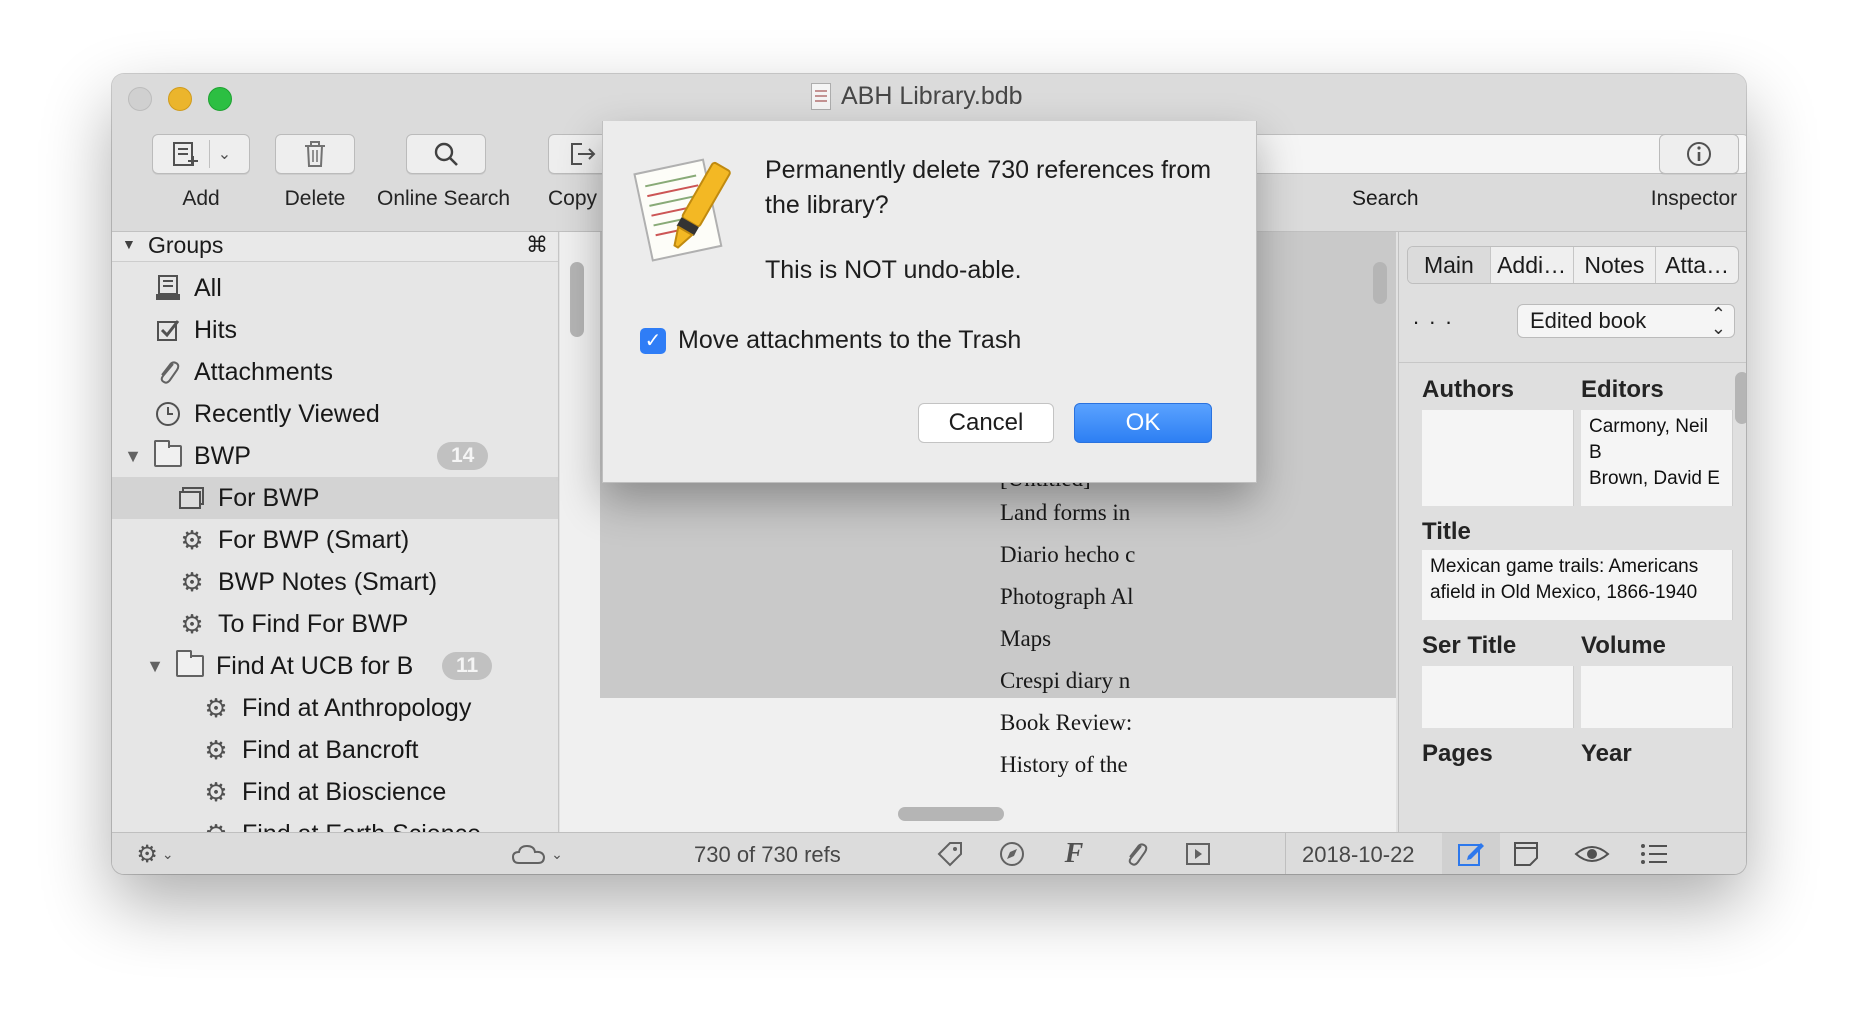 This screenshot has width=1852, height=1018. What do you see at coordinates (190, 665) in the screenshot?
I see `folder-icon` at bounding box center [190, 665].